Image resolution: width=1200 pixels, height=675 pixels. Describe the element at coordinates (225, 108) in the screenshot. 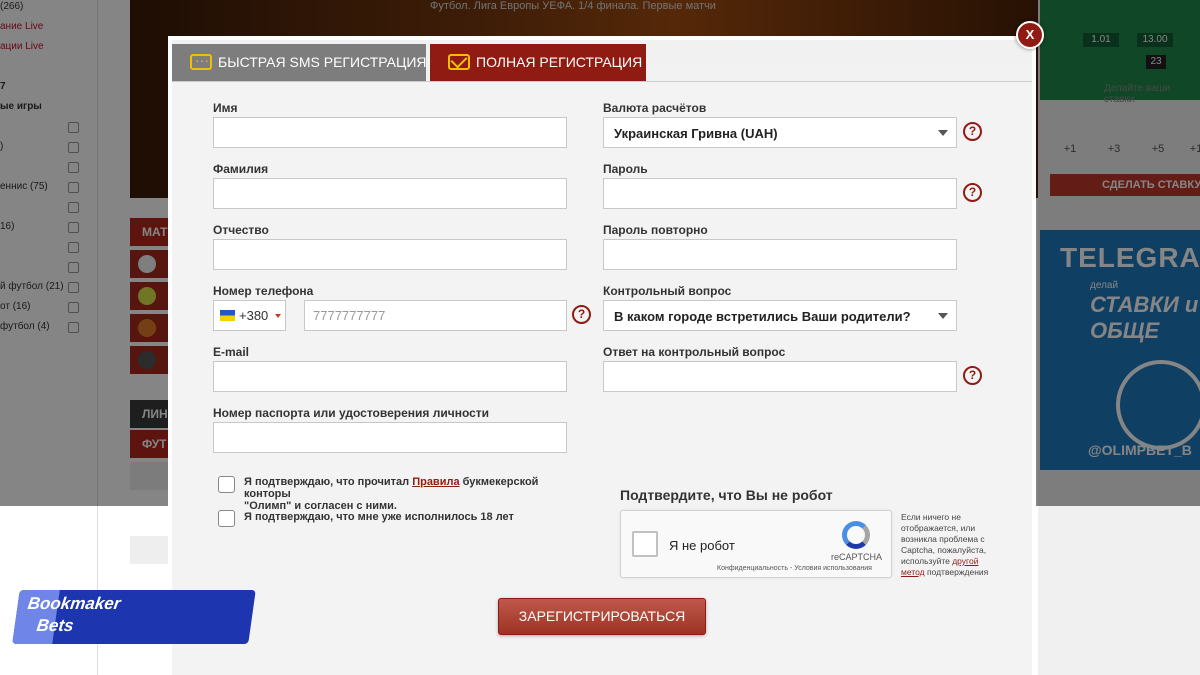

I see `first-name-label: Имя` at that location.